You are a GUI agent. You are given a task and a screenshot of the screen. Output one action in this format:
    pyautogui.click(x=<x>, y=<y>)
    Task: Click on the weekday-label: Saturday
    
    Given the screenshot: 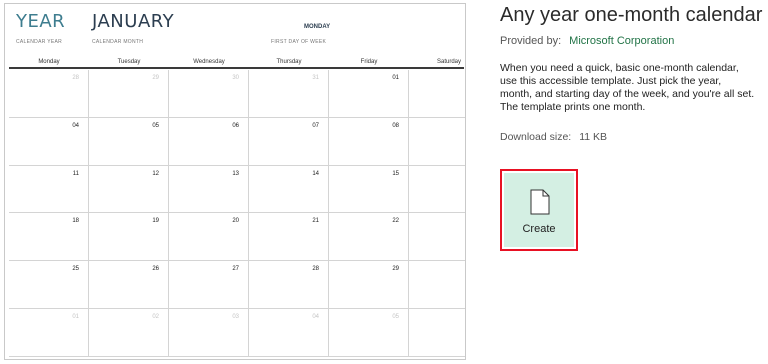 What is the action you would take?
    pyautogui.click(x=448, y=62)
    